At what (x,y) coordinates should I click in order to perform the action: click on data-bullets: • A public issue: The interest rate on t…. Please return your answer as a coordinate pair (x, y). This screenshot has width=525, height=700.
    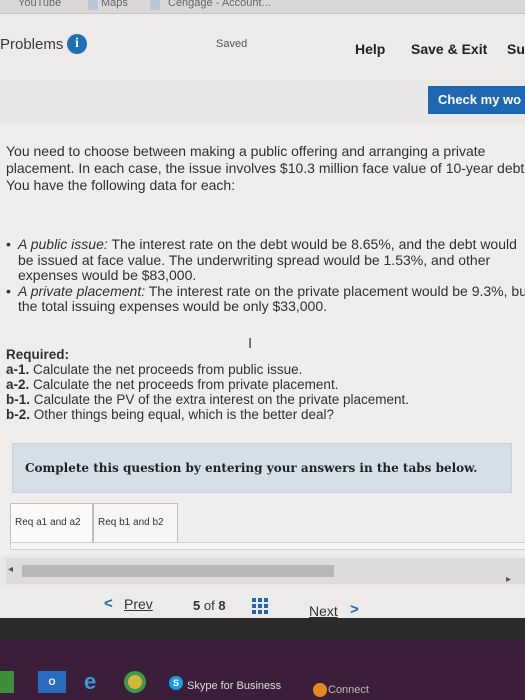
    Looking at the image, I should click on (265, 275).